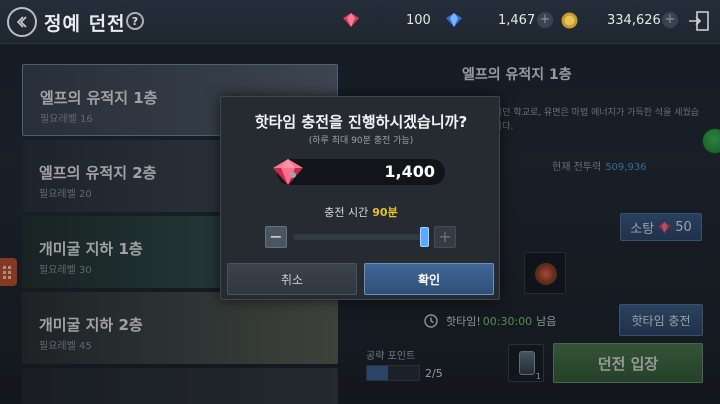 The height and width of the screenshot is (404, 720). I want to click on ruby-count: 100, so click(418, 20).